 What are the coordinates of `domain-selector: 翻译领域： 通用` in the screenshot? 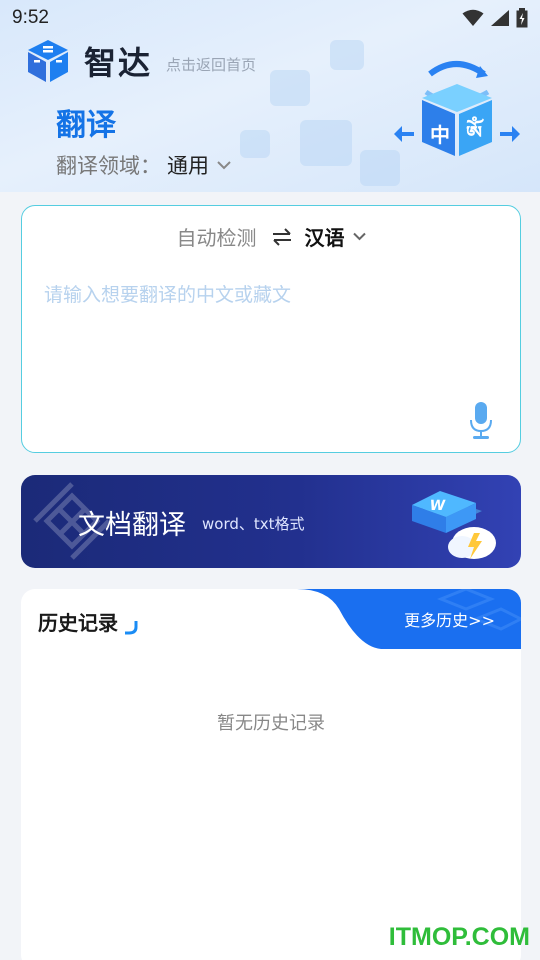 It's located at (143, 165).